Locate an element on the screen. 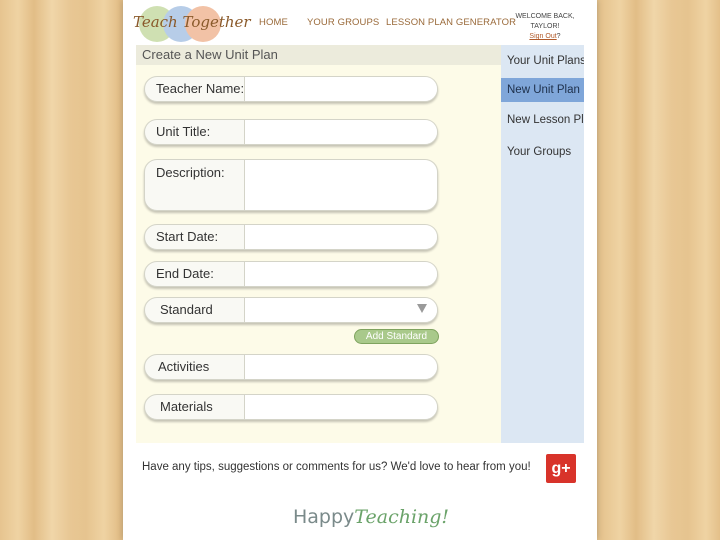  form-title: Create a New Unit Plan is located at coordinates (318, 55).